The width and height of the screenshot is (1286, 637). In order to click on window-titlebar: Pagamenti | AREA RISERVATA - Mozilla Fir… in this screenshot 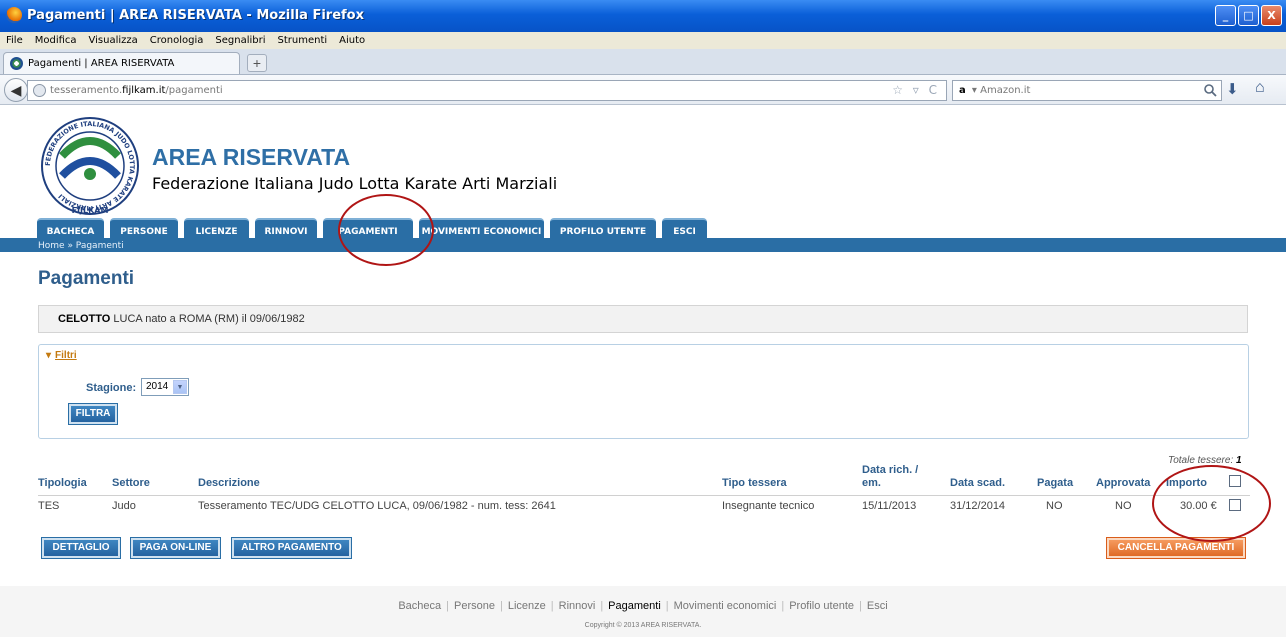, I will do `click(643, 16)`.